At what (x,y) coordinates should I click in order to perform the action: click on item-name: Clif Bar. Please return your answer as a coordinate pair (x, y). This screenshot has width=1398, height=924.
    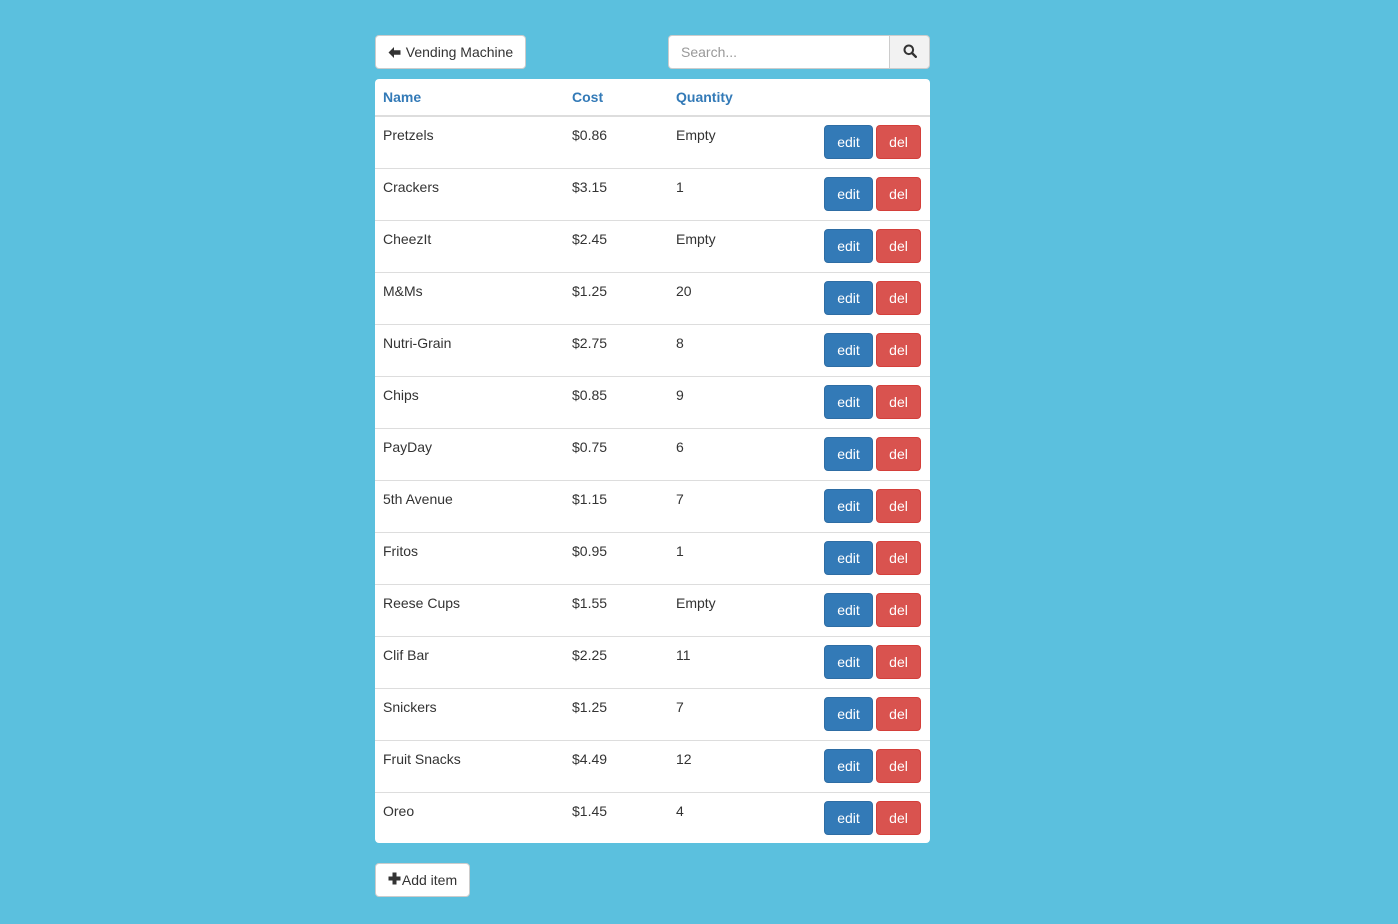
    Looking at the image, I should click on (469, 661).